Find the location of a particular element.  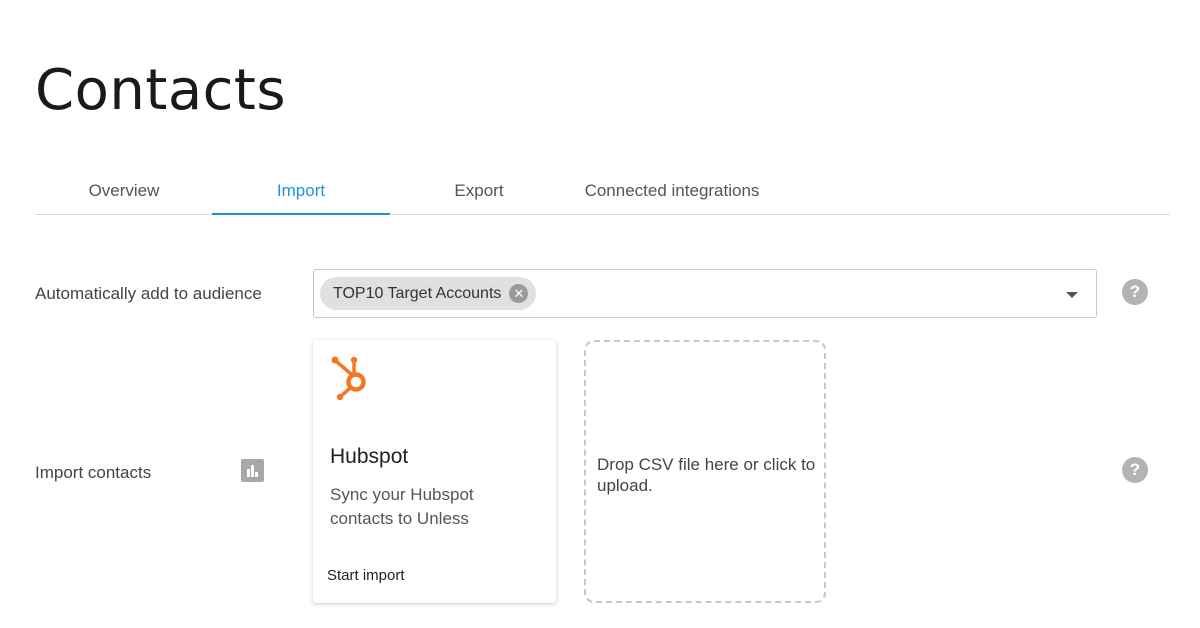

tab-import: Import is located at coordinates (301, 190).